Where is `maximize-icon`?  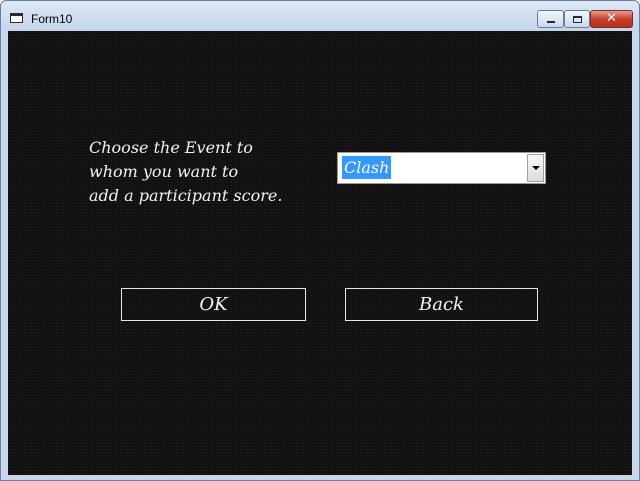 maximize-icon is located at coordinates (577, 19).